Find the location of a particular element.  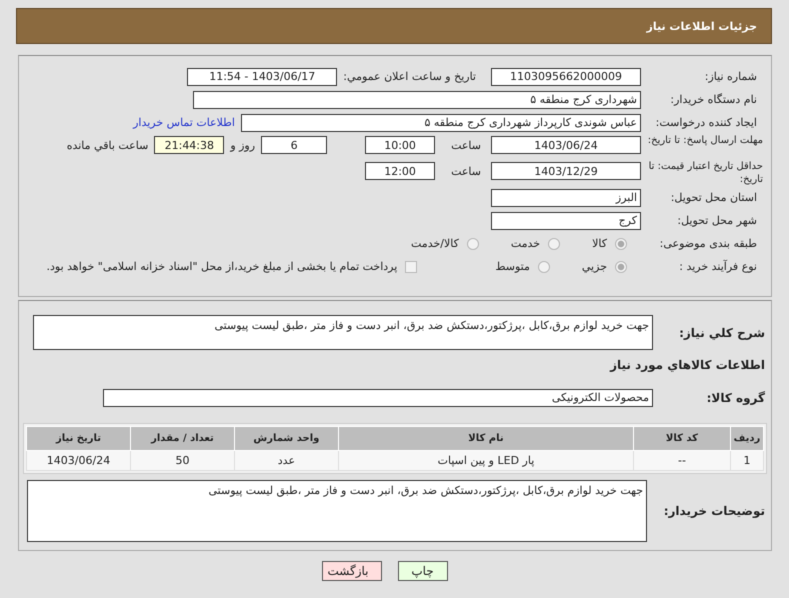

section-heading: اطلاعات كالاهاي مورد نياز is located at coordinates (687, 365).